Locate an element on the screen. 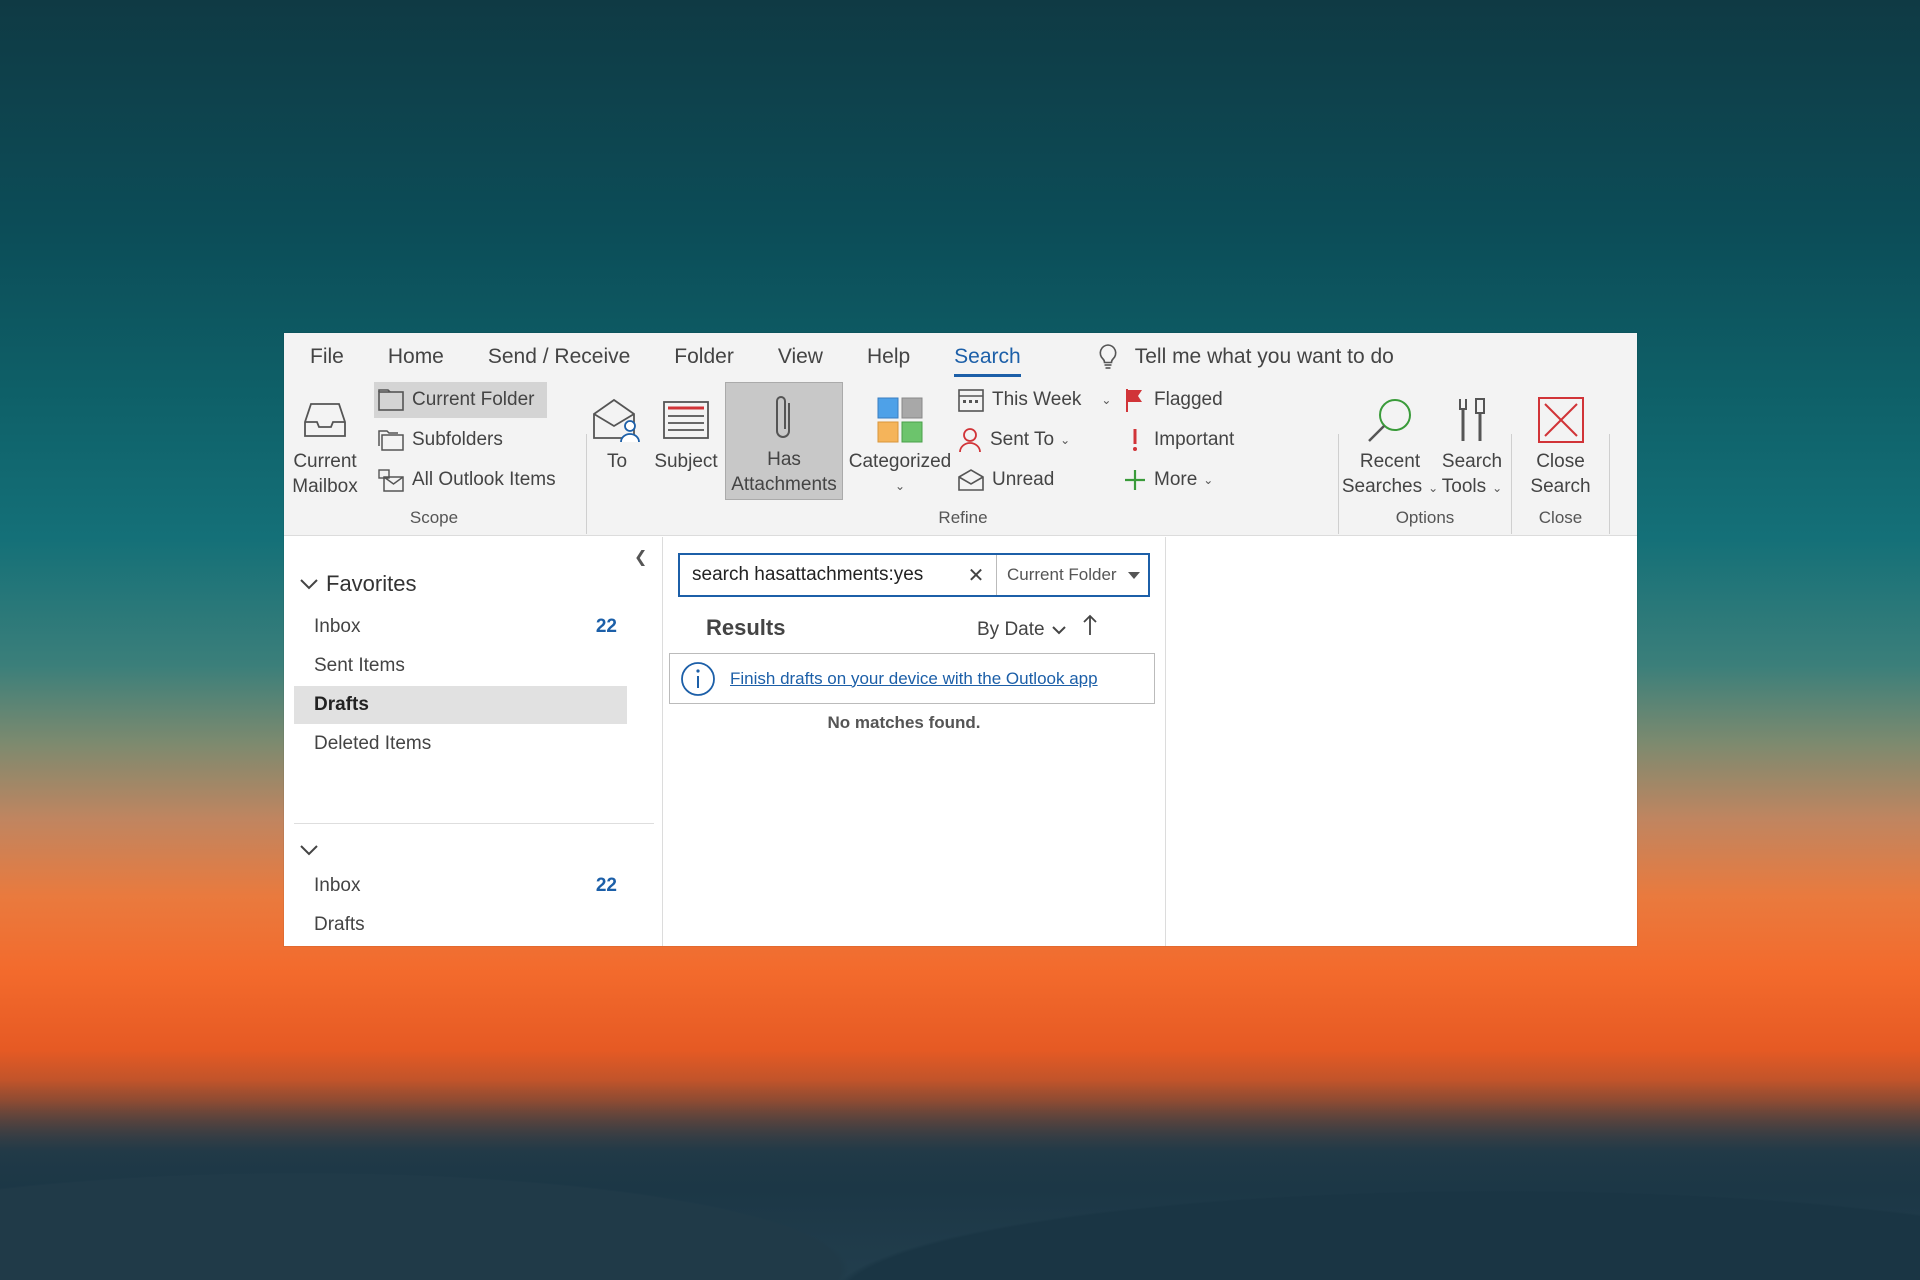  all-outlook-items-button: All Outlook Items is located at coordinates (468, 480).